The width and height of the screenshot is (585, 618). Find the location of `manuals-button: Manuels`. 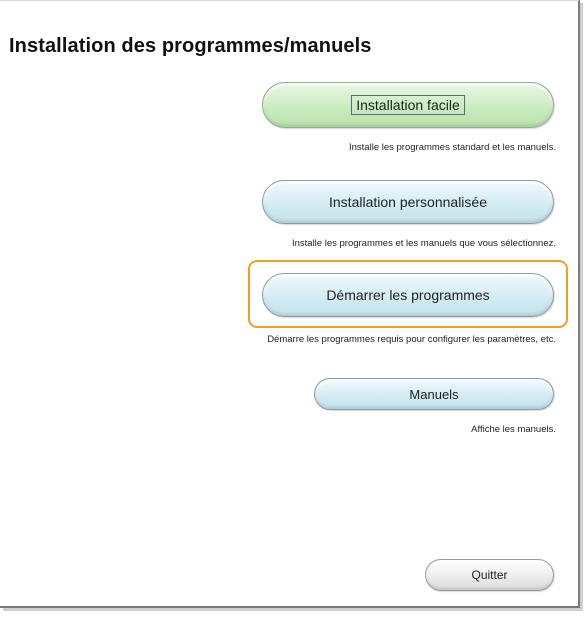

manuals-button: Manuels is located at coordinates (434, 394).